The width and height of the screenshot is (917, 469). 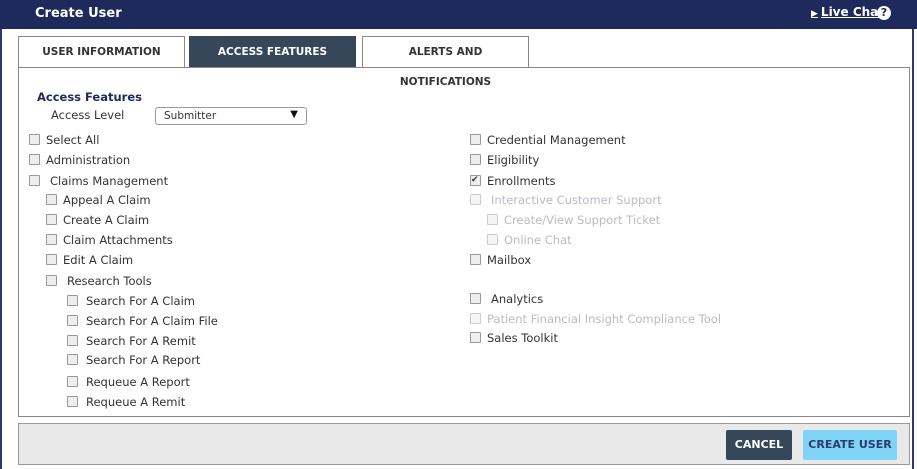 What do you see at coordinates (514, 338) in the screenshot?
I see `checkbox-sales-toolkit: Sales Toolkit` at bounding box center [514, 338].